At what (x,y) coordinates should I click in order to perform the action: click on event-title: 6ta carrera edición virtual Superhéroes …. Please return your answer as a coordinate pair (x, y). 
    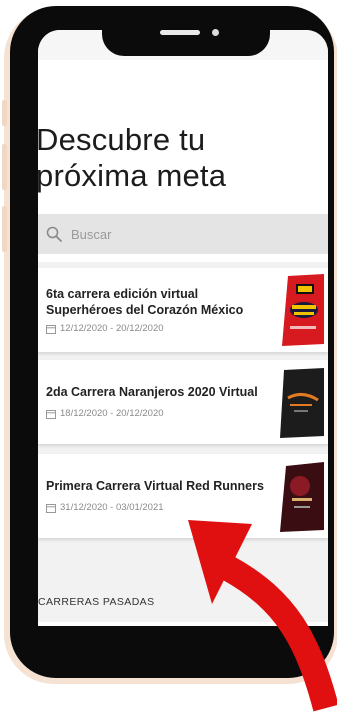
    Looking at the image, I should click on (145, 302).